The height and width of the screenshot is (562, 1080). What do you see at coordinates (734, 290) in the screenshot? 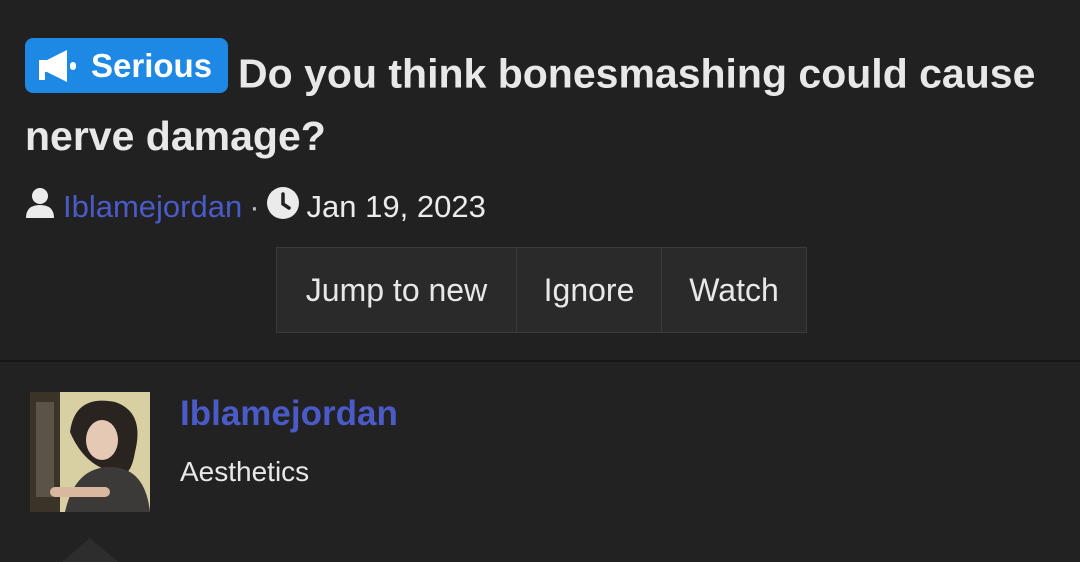
I see `watch-button: Watch` at bounding box center [734, 290].